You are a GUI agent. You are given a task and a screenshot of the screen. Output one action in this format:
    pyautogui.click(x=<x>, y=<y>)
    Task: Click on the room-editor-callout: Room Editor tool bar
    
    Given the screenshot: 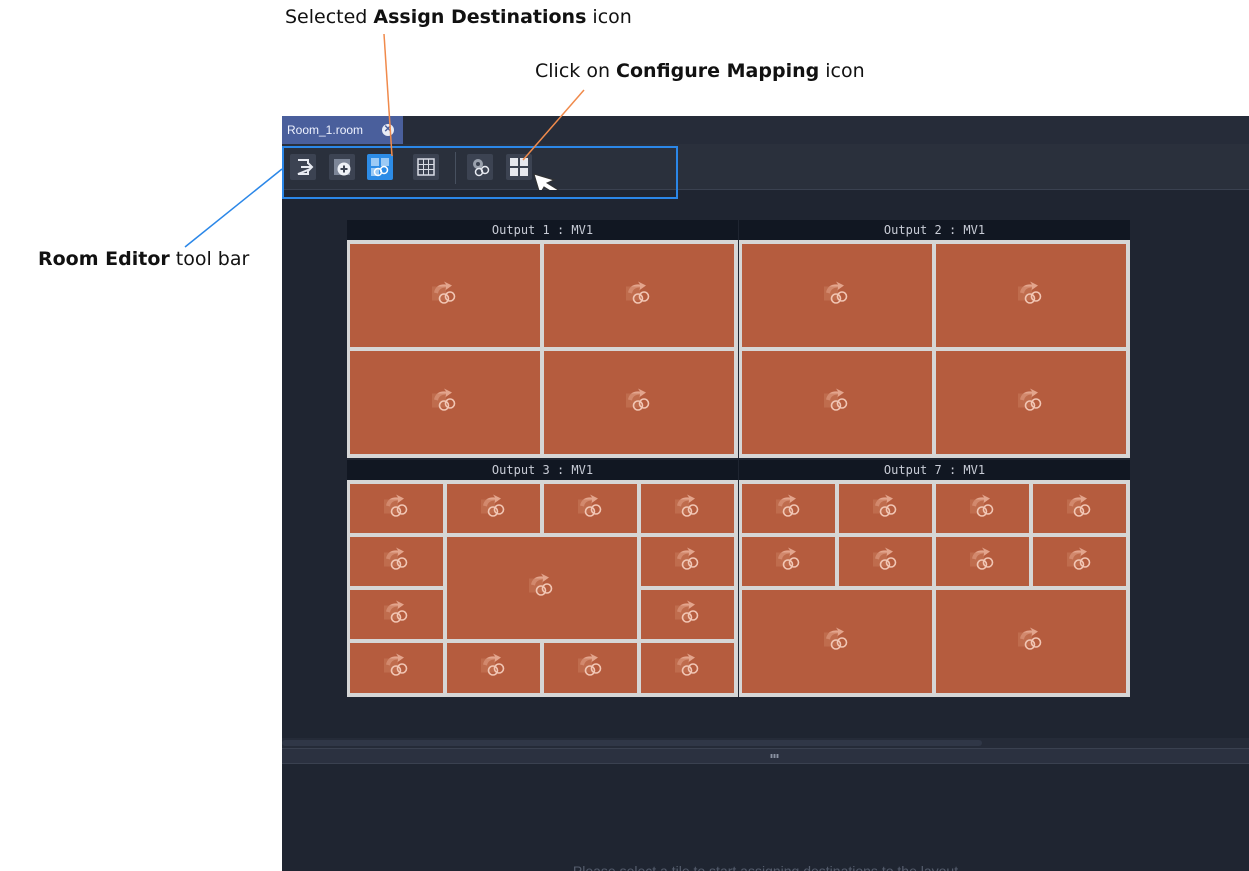 What is the action you would take?
    pyautogui.click(x=144, y=259)
    